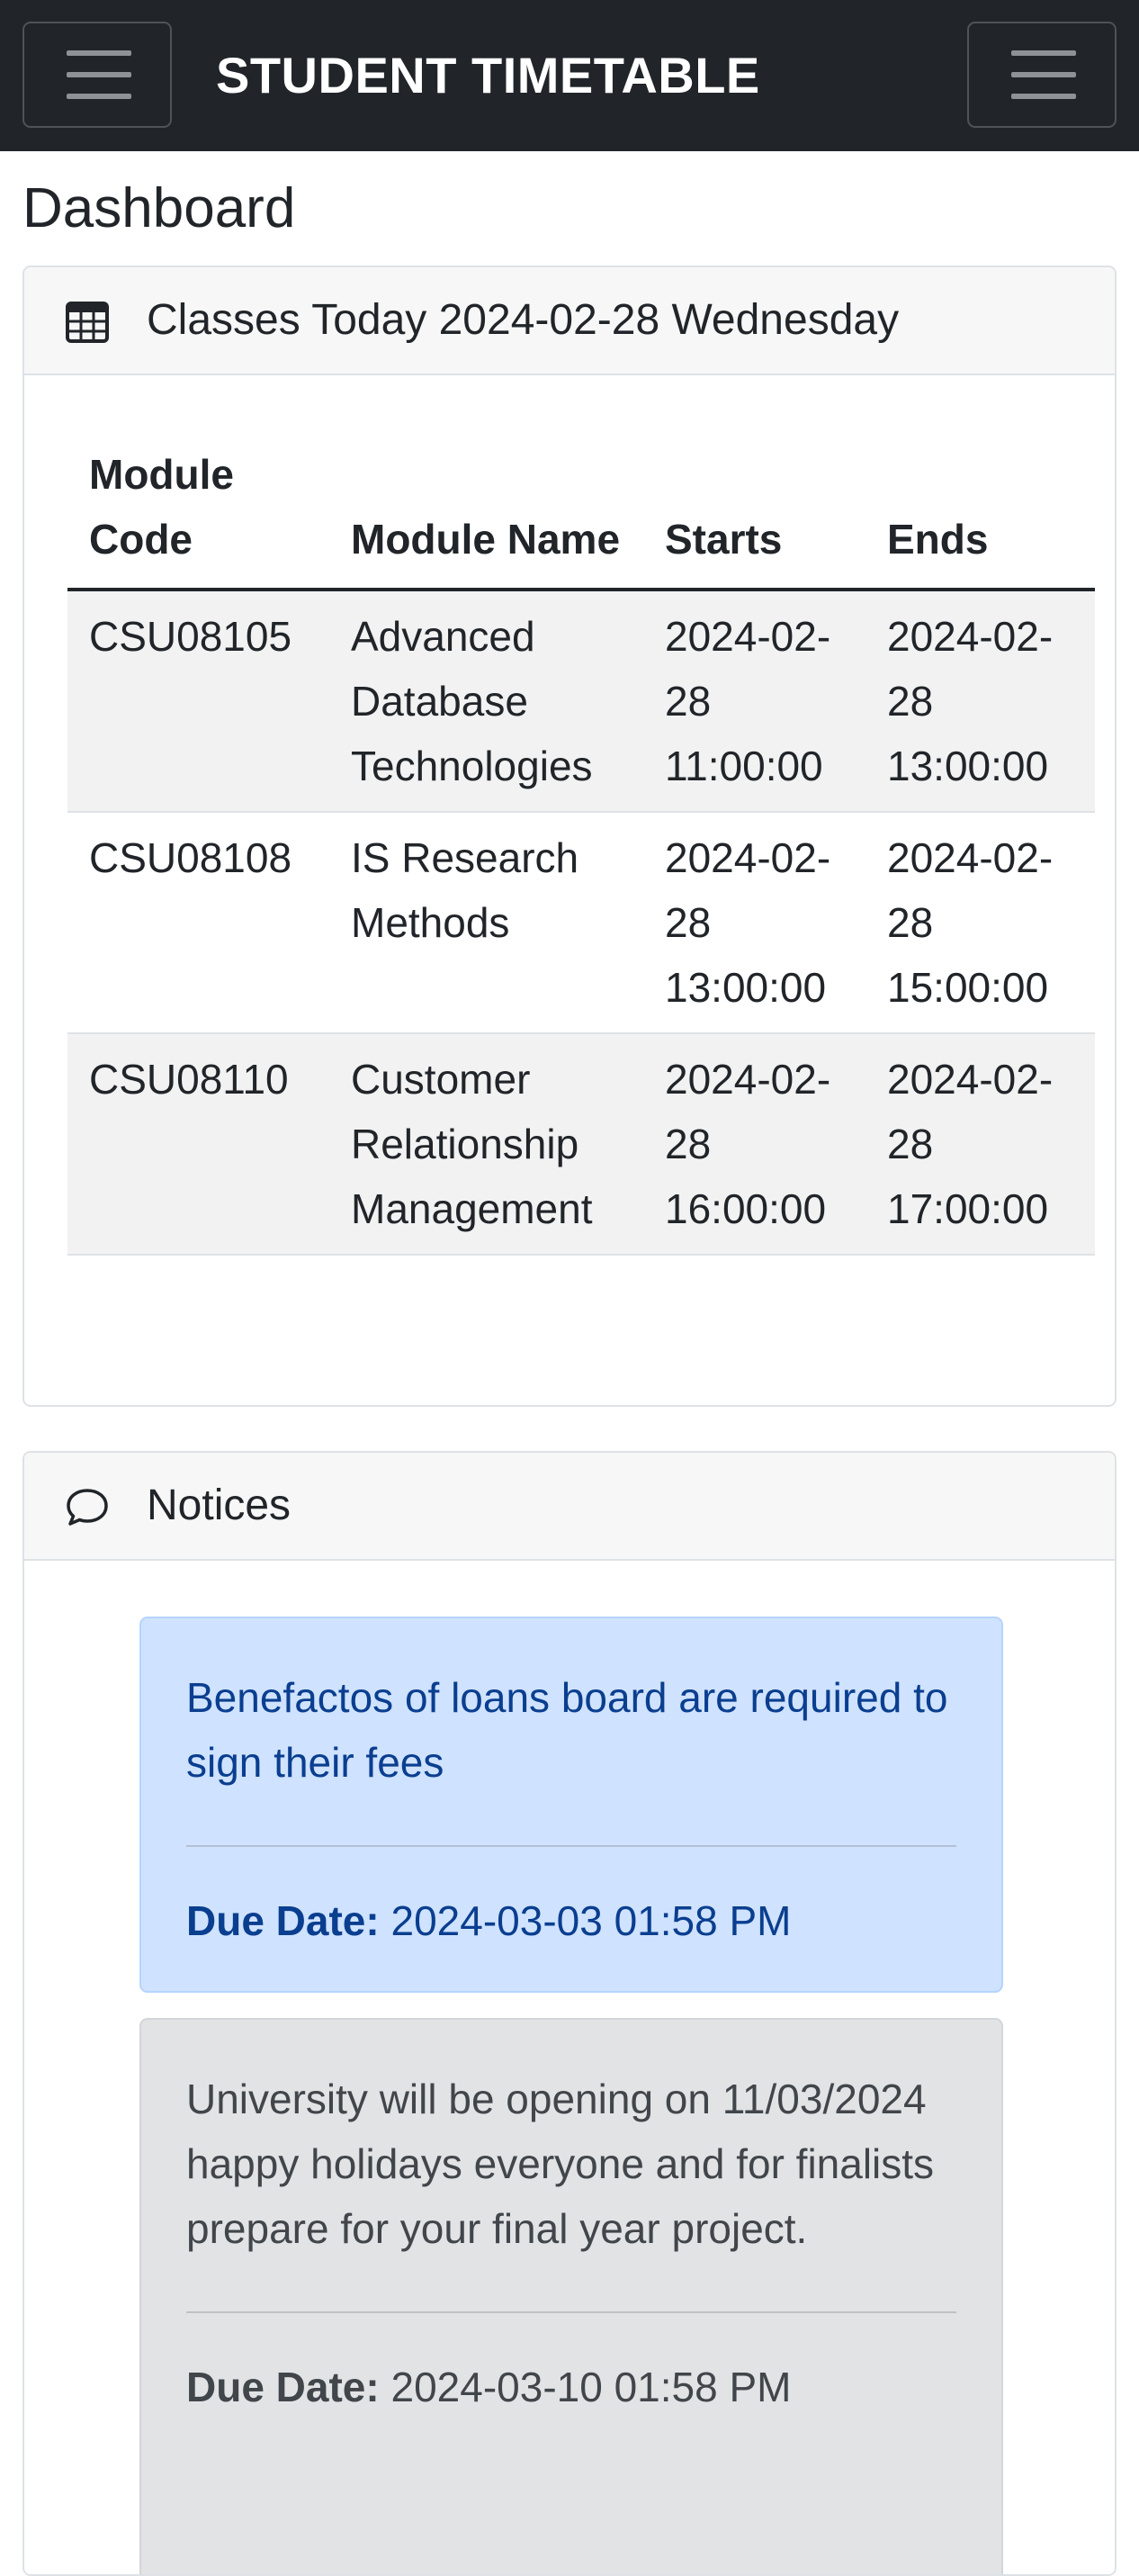  I want to click on notices-card-title: Notices, so click(219, 1505).